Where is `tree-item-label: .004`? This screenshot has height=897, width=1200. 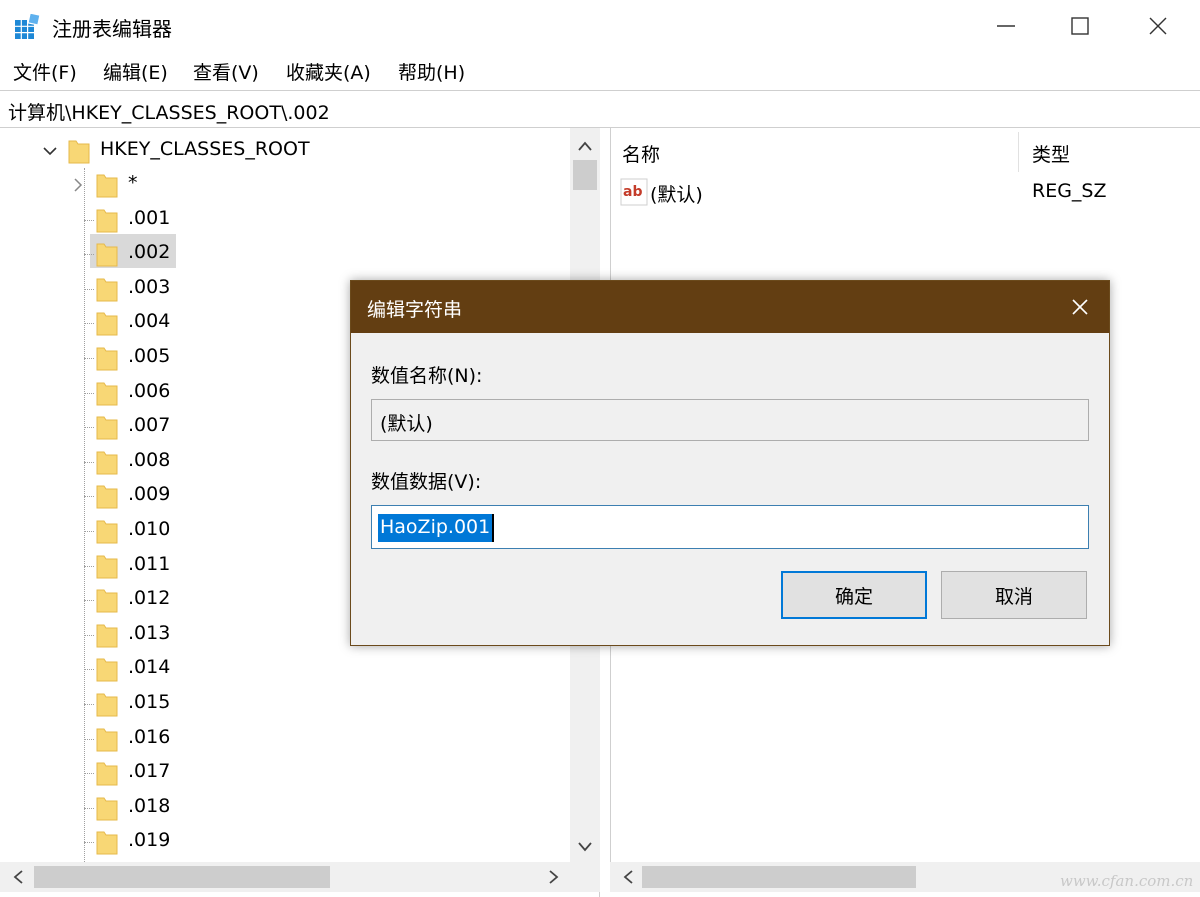 tree-item-label: .004 is located at coordinates (149, 321).